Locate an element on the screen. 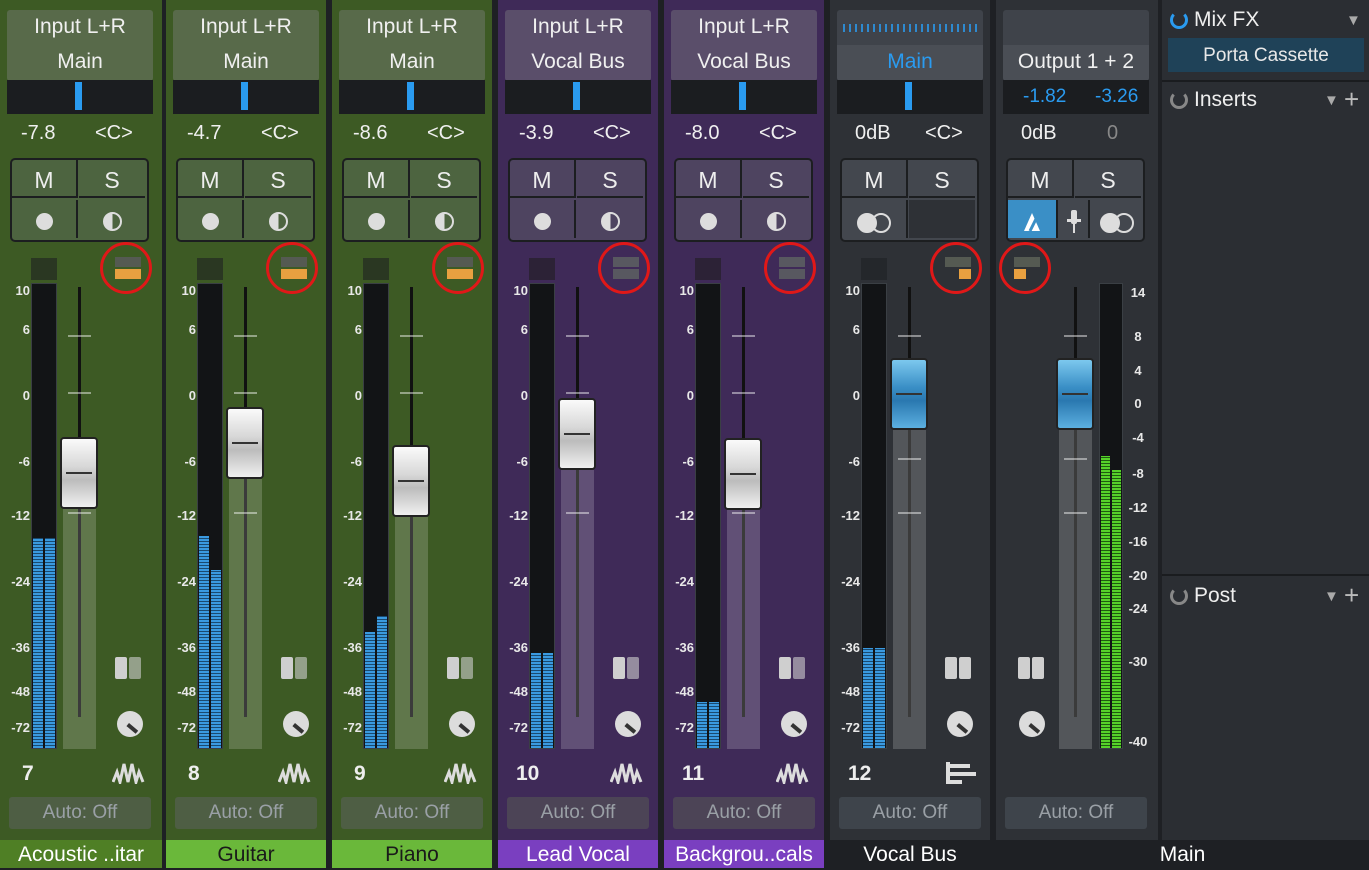 This screenshot has height=870, width=1369. main-pan-value: 0 is located at coordinates (1112, 133).